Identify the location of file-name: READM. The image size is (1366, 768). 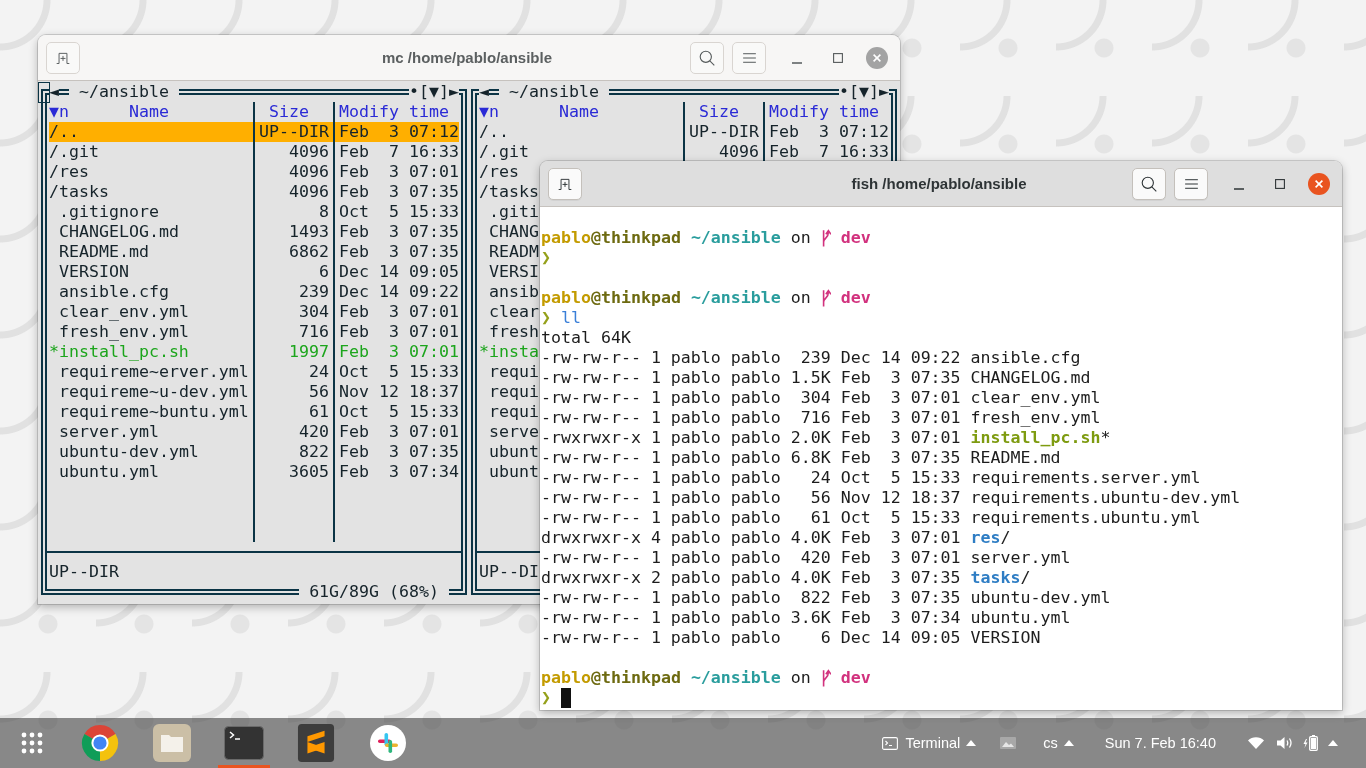
(514, 251).